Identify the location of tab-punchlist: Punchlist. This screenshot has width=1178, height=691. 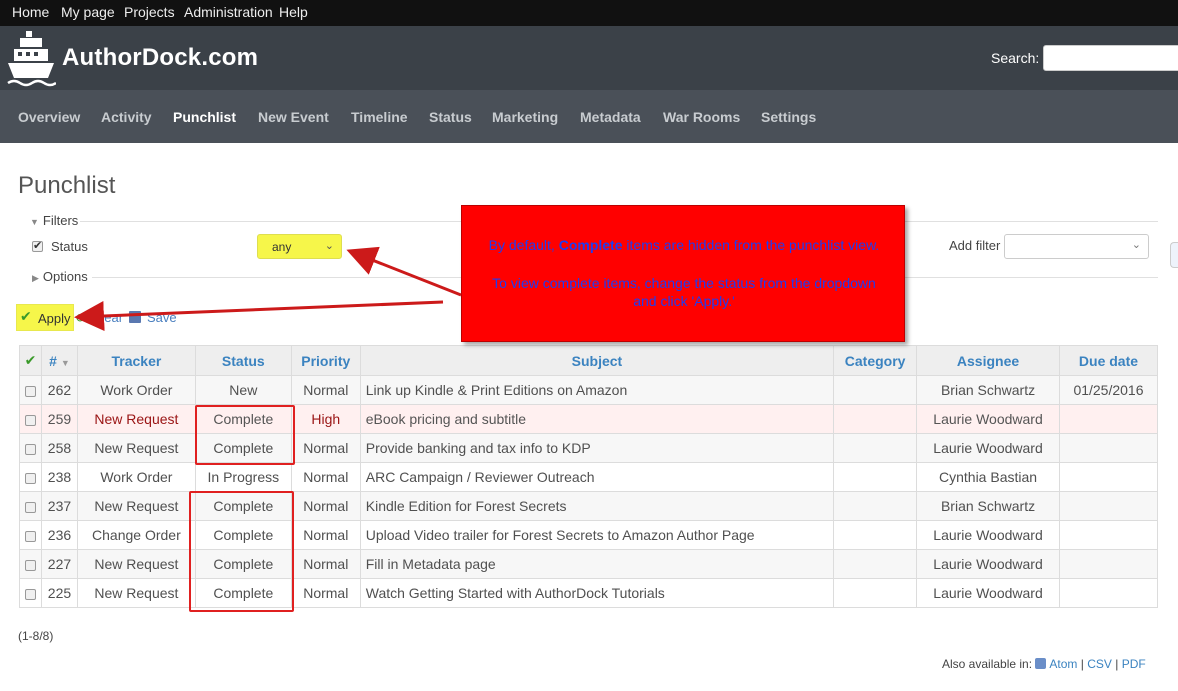
(204, 117).